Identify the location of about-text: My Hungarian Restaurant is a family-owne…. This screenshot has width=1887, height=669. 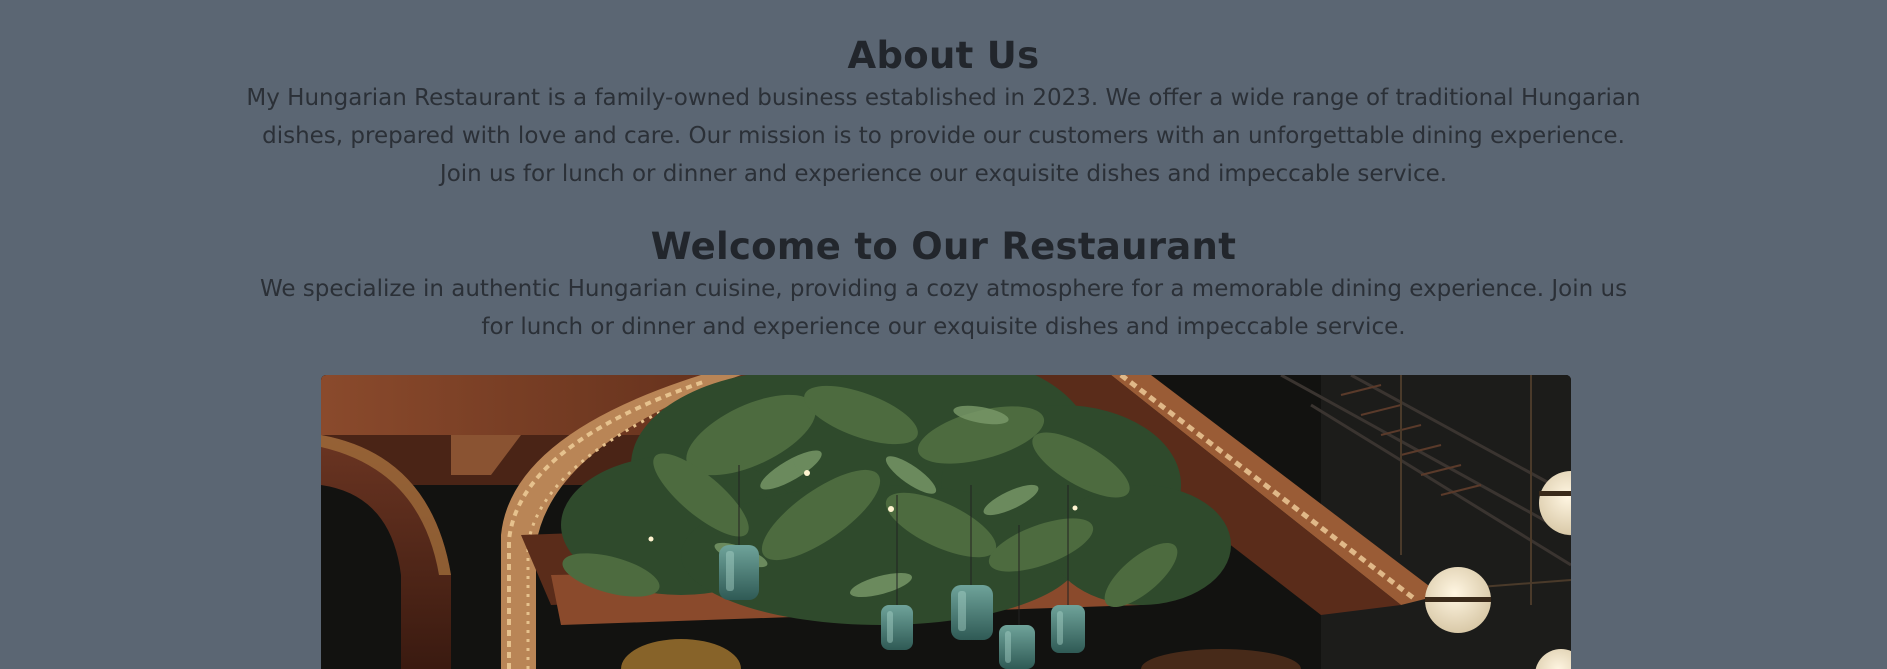
(943, 136).